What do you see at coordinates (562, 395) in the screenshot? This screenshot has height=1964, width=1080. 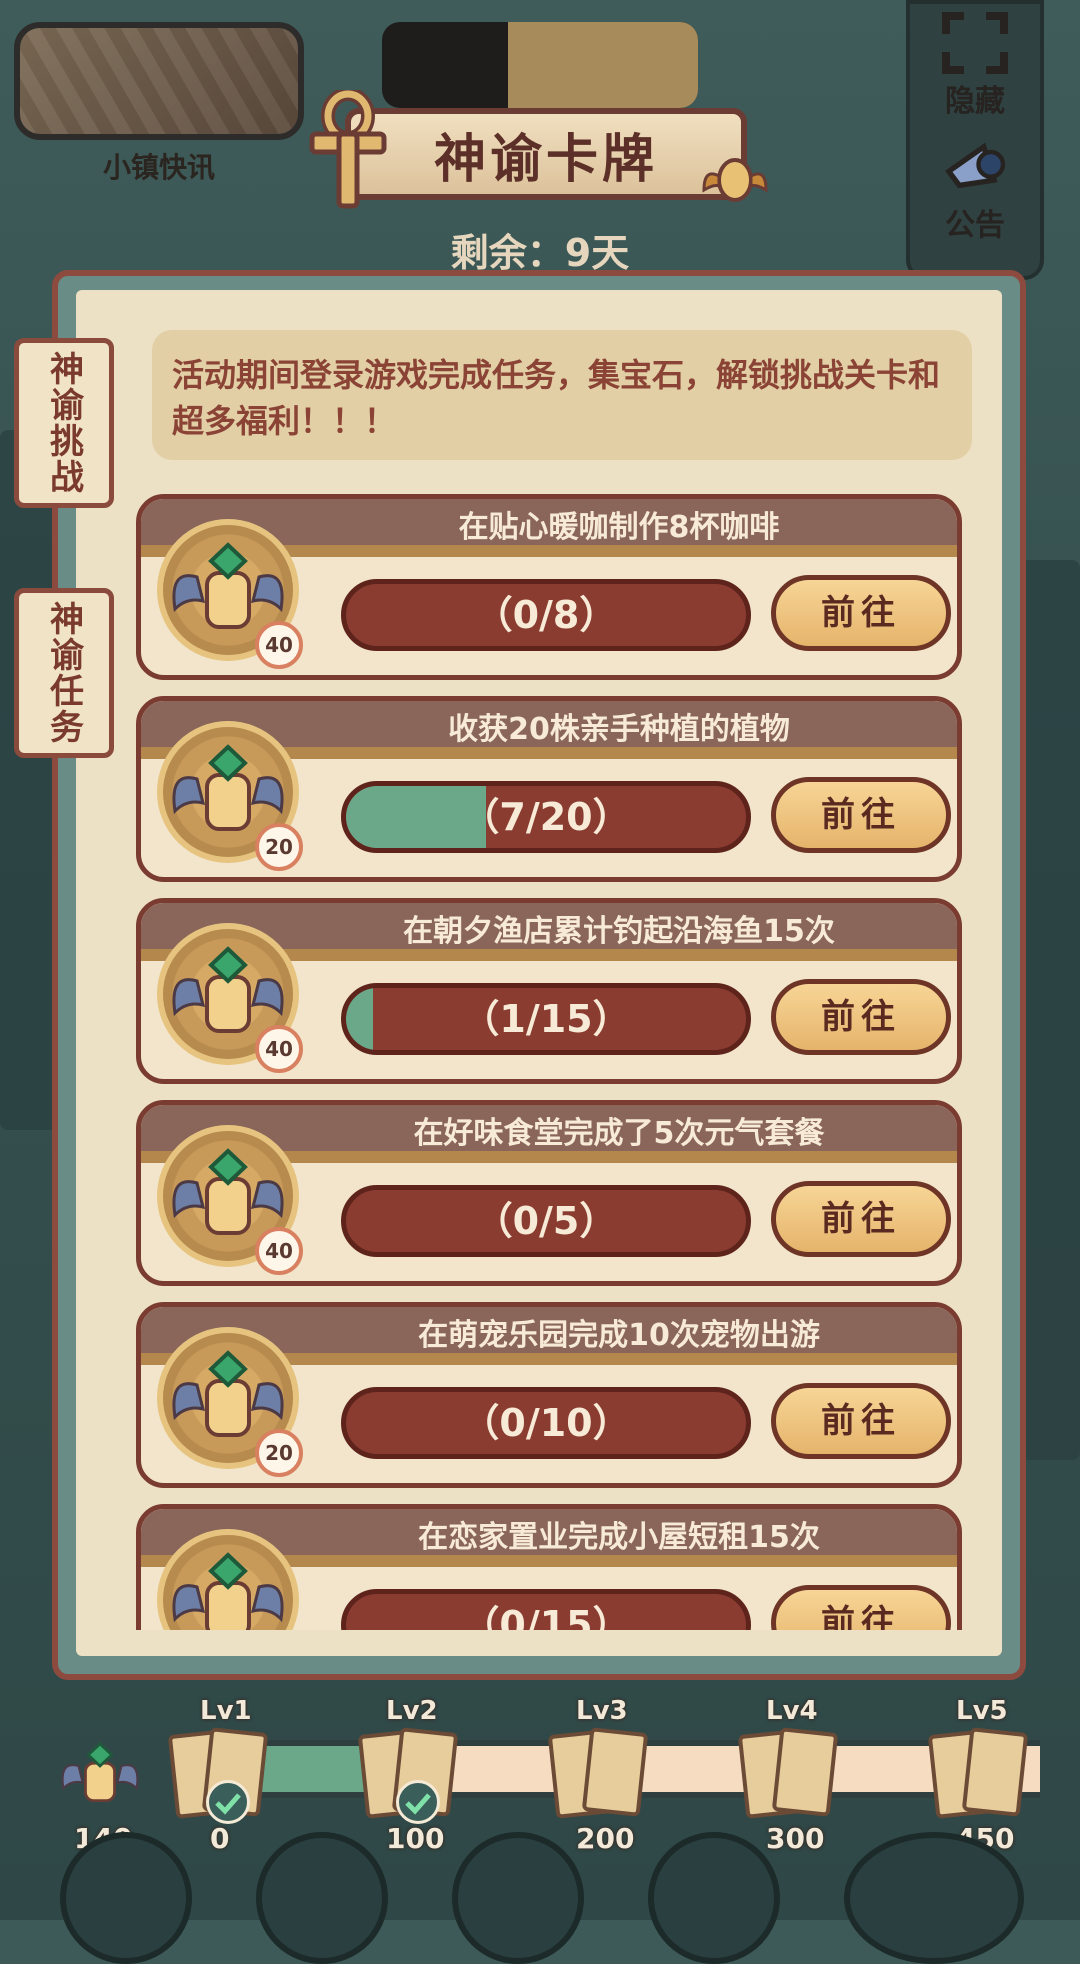 I see `event-description: 活动期间登录游戏完成任务，集宝石，解锁挑战关卡和超多福利！！！` at bounding box center [562, 395].